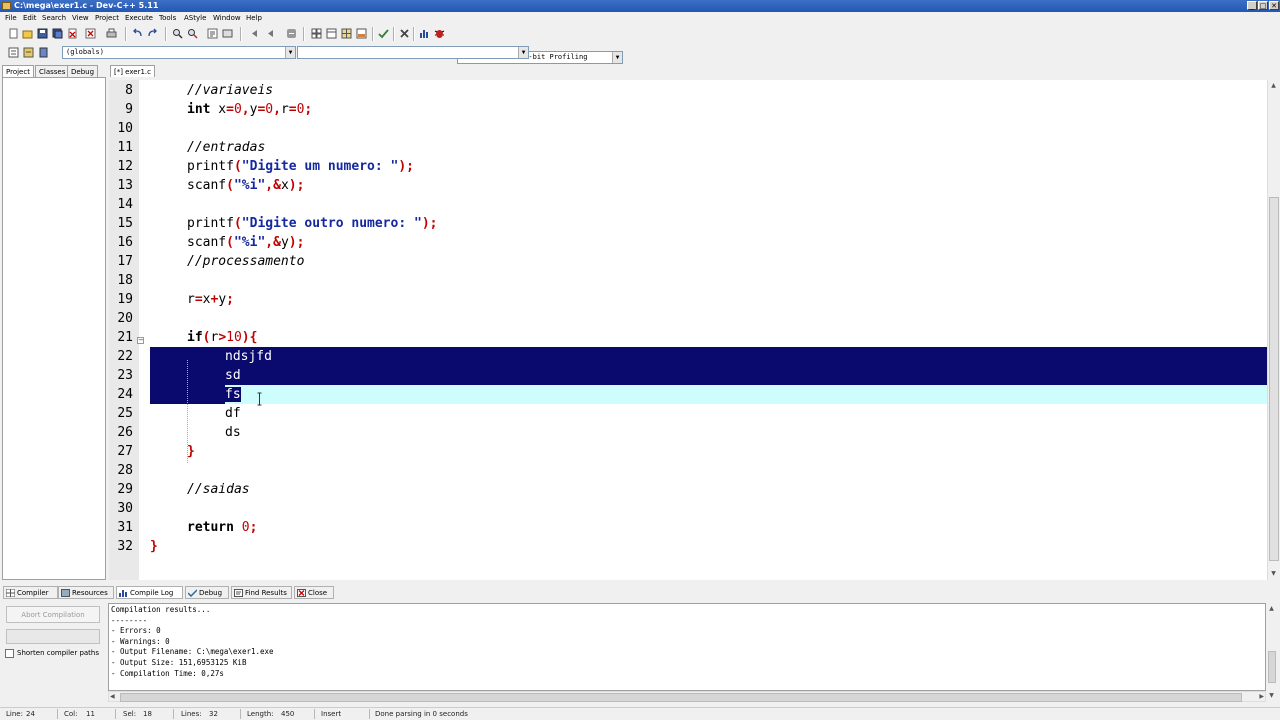 The width and height of the screenshot is (1280, 720). What do you see at coordinates (255, 33) in the screenshot?
I see `indent-left-icon` at bounding box center [255, 33].